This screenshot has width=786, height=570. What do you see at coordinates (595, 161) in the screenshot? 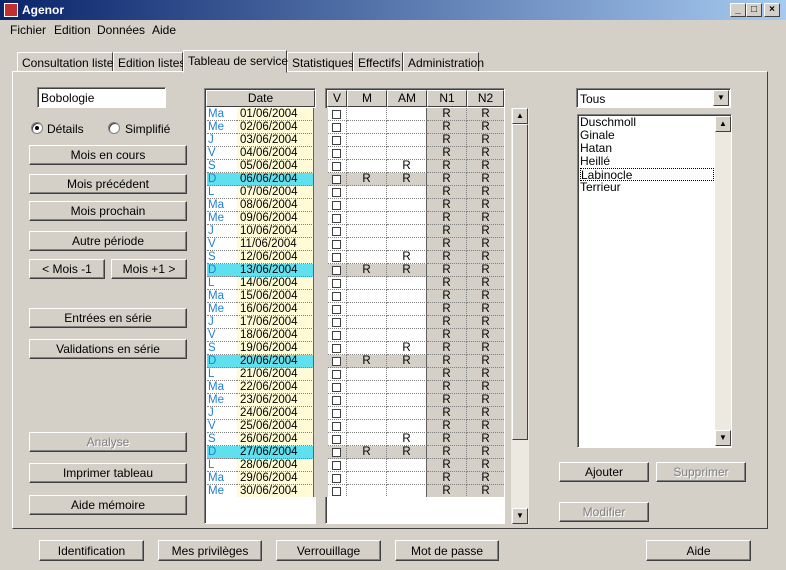
I see `list-item: Heillé` at bounding box center [595, 161].